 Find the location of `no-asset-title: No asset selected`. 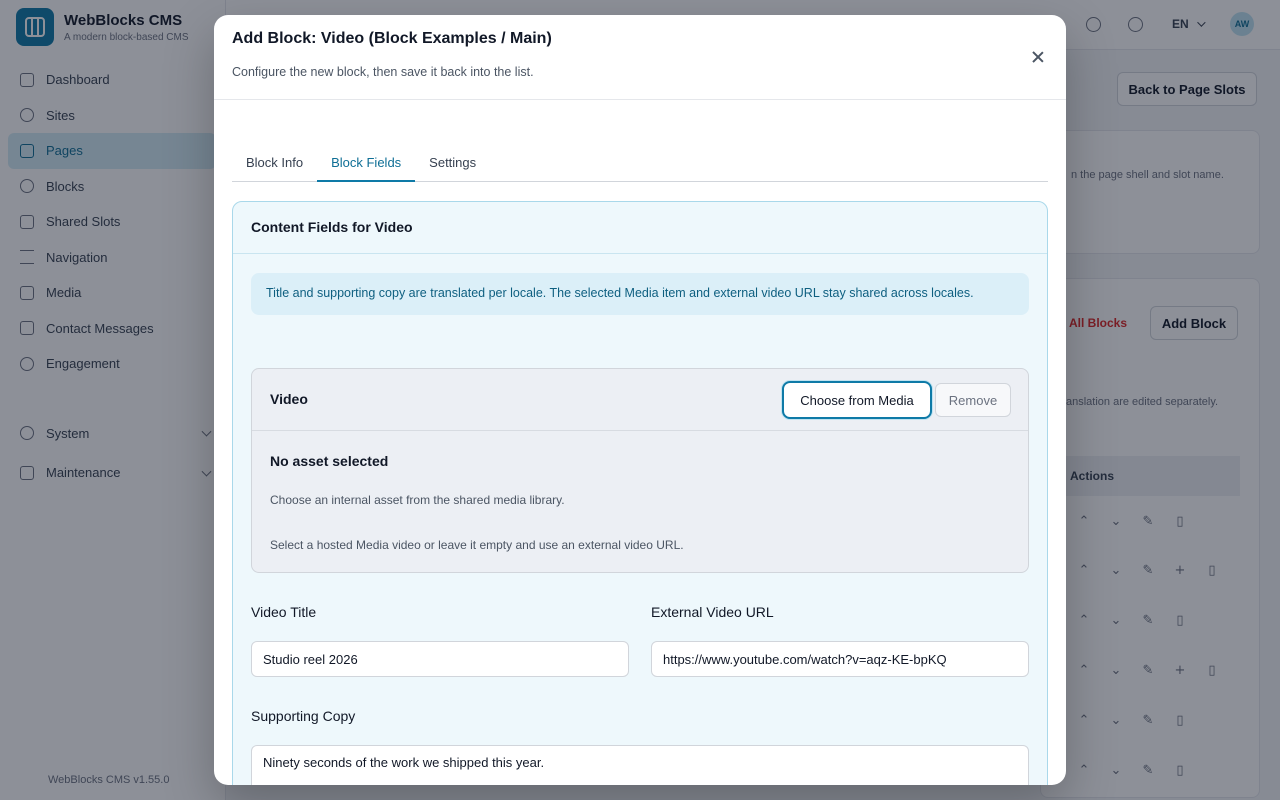

no-asset-title: No asset selected is located at coordinates (329, 461).